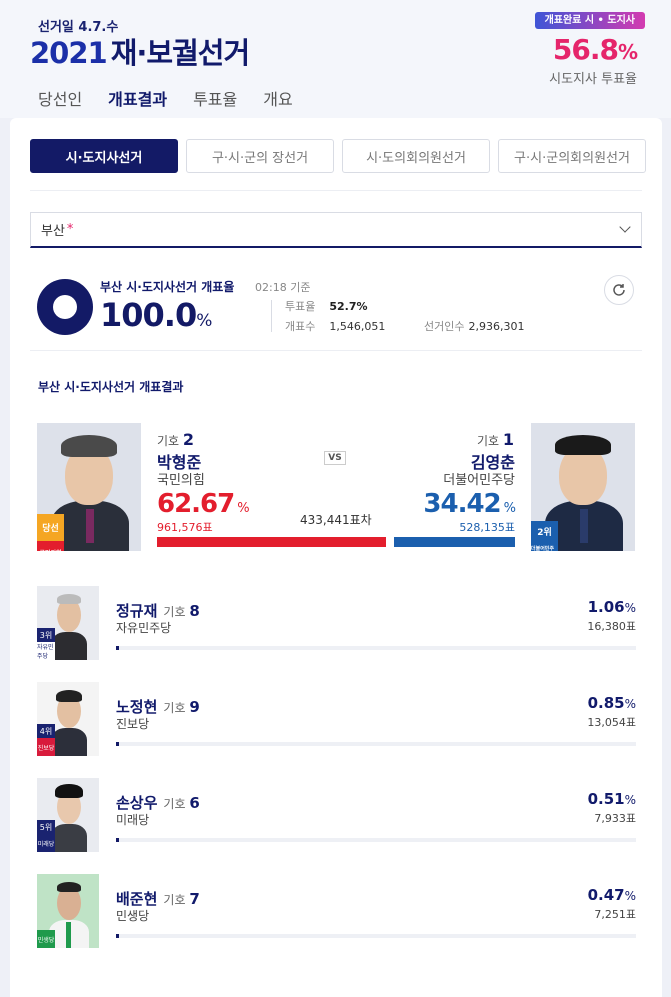 The width and height of the screenshot is (671, 997). Describe the element at coordinates (271, 542) in the screenshot. I see `winner-share-bar` at that location.